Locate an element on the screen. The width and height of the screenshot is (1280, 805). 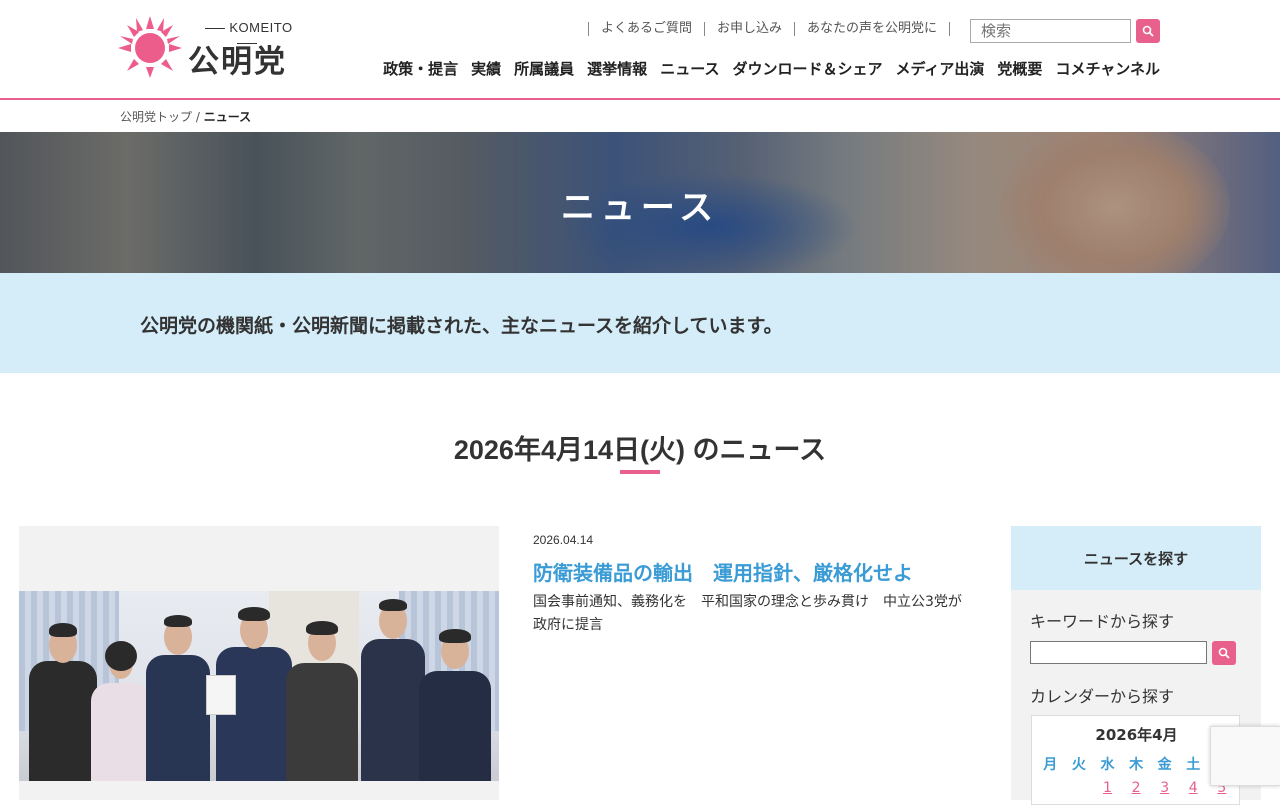
site-search-button is located at coordinates (1148, 31).